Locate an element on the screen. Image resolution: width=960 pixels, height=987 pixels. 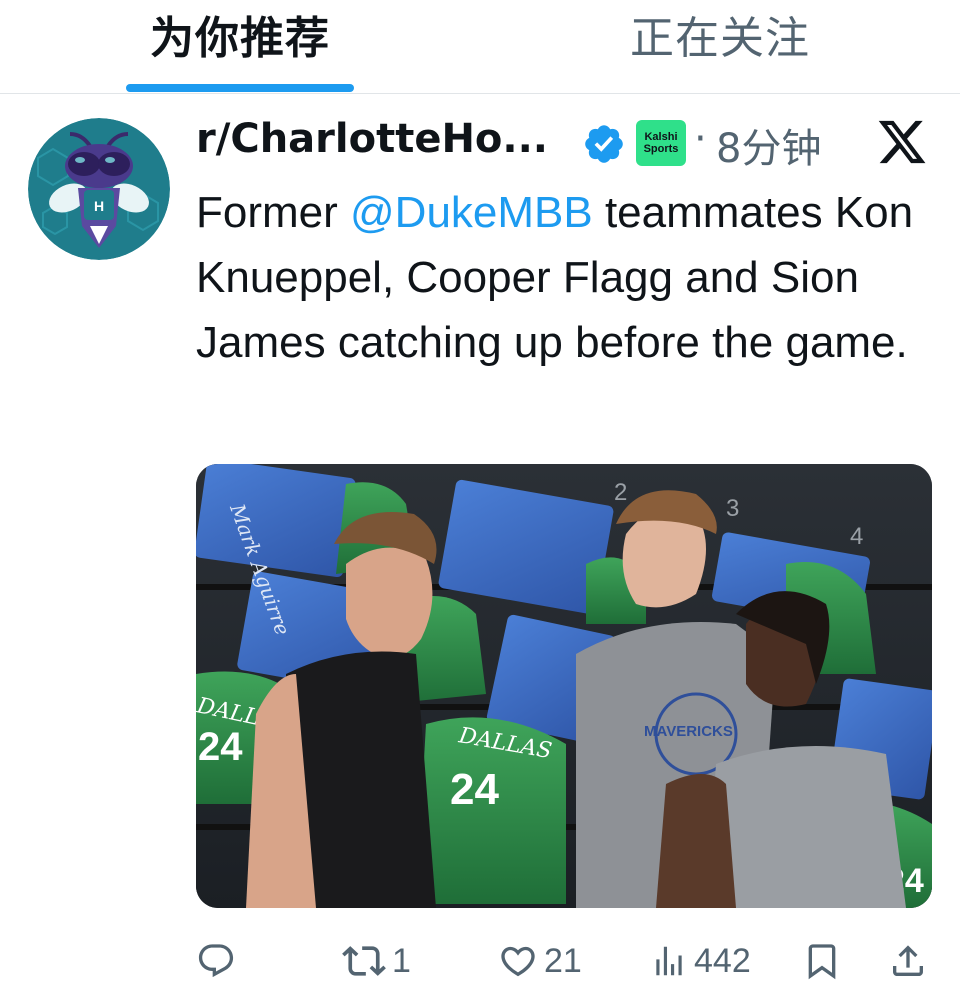
shirt-text: MAVERICKS is located at coordinates (688, 731).